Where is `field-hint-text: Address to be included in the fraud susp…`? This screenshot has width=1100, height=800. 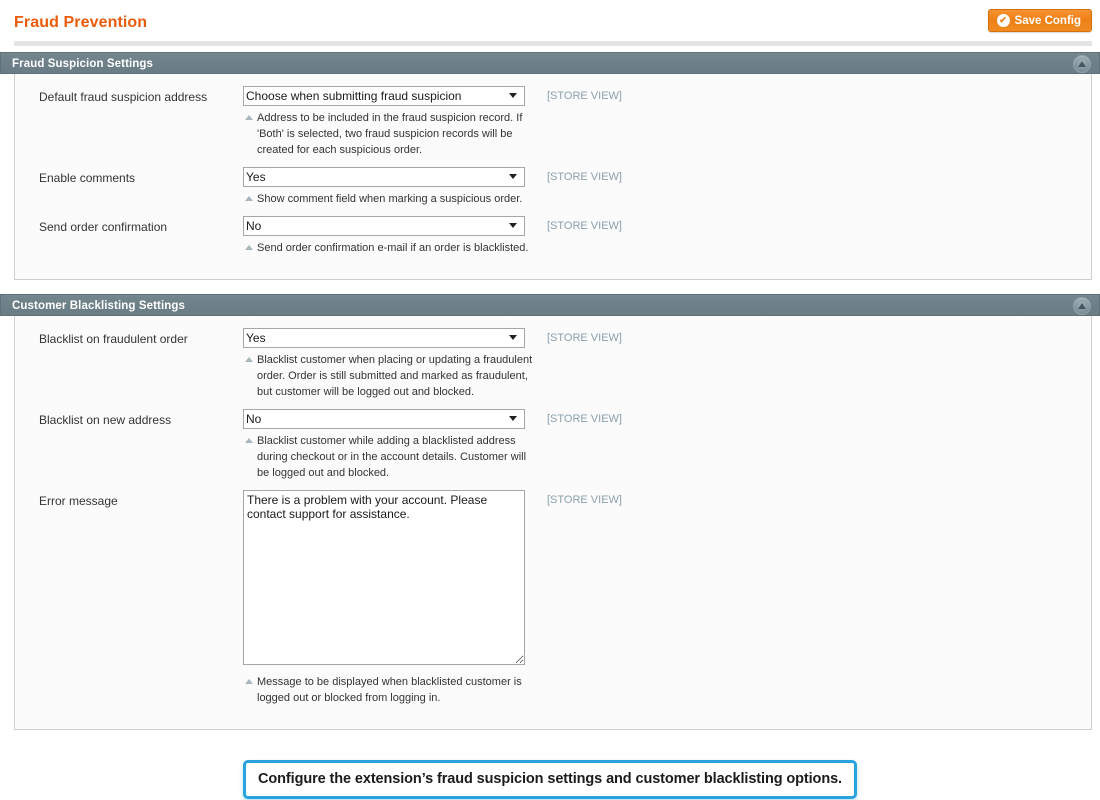
field-hint-text: Address to be included in the fraud susp… is located at coordinates (390, 134).